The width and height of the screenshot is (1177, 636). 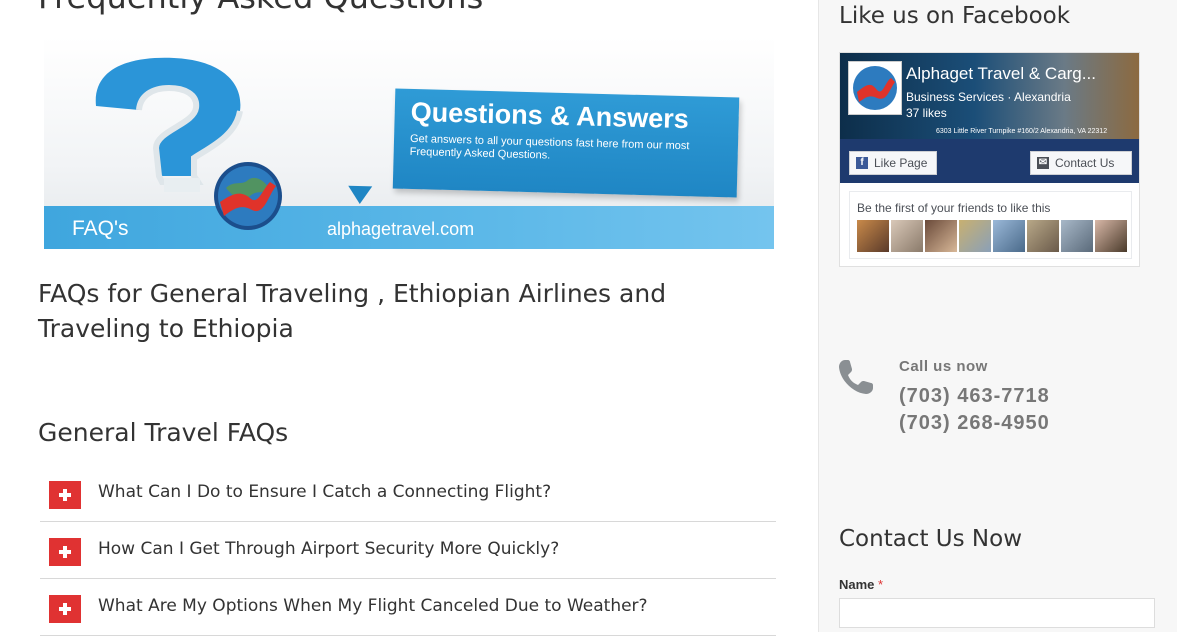 I want to click on like-page-button: f Like Page, so click(x=893, y=163).